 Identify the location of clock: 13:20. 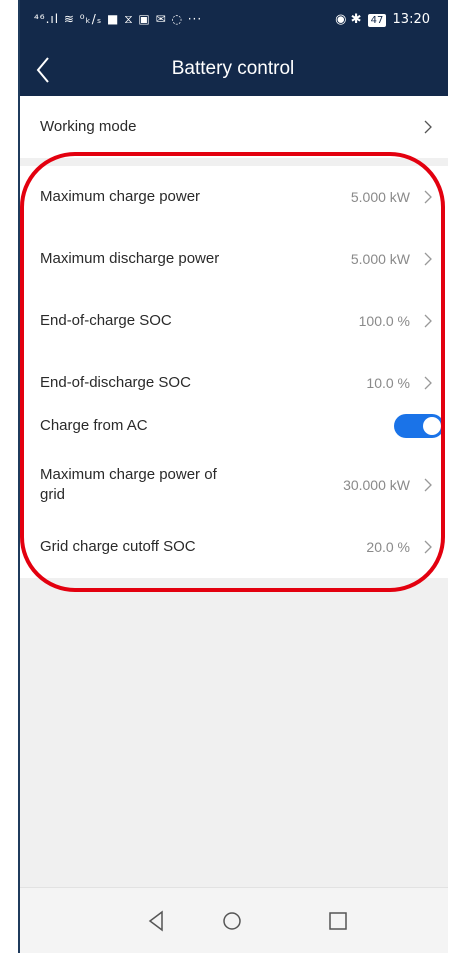
(411, 19).